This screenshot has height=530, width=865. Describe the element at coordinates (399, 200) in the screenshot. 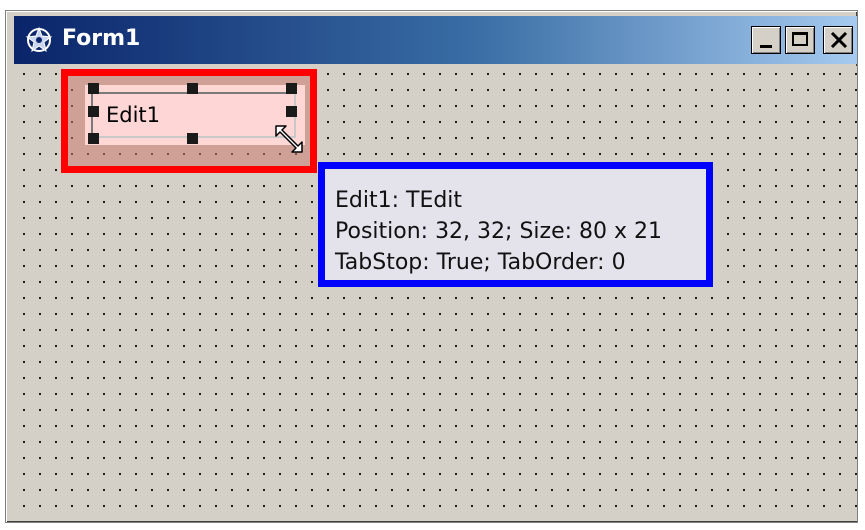

I see `hint-name-type: Edit1: TEdit` at that location.